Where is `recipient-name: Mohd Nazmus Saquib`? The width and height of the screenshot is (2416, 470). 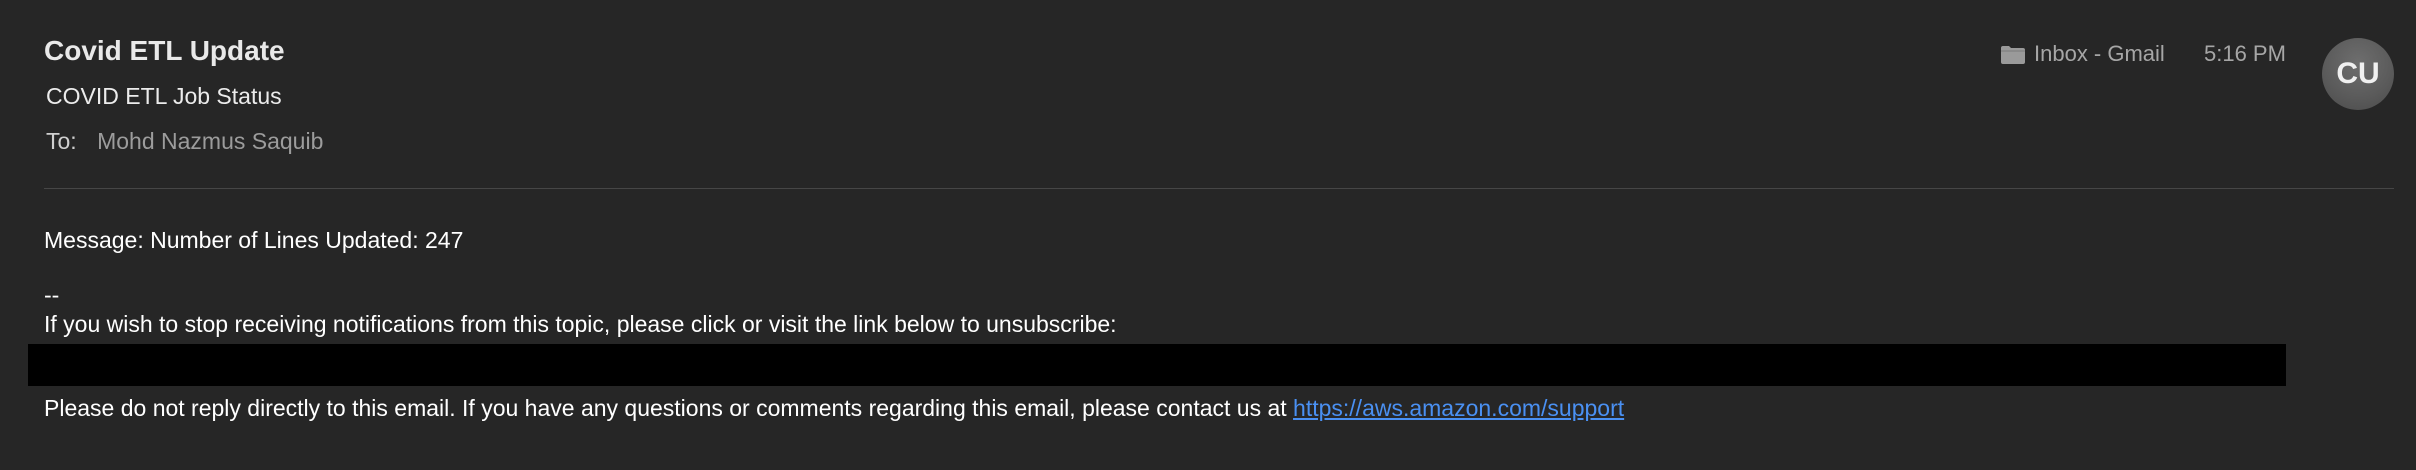
recipient-name: Mohd Nazmus Saquib is located at coordinates (210, 141).